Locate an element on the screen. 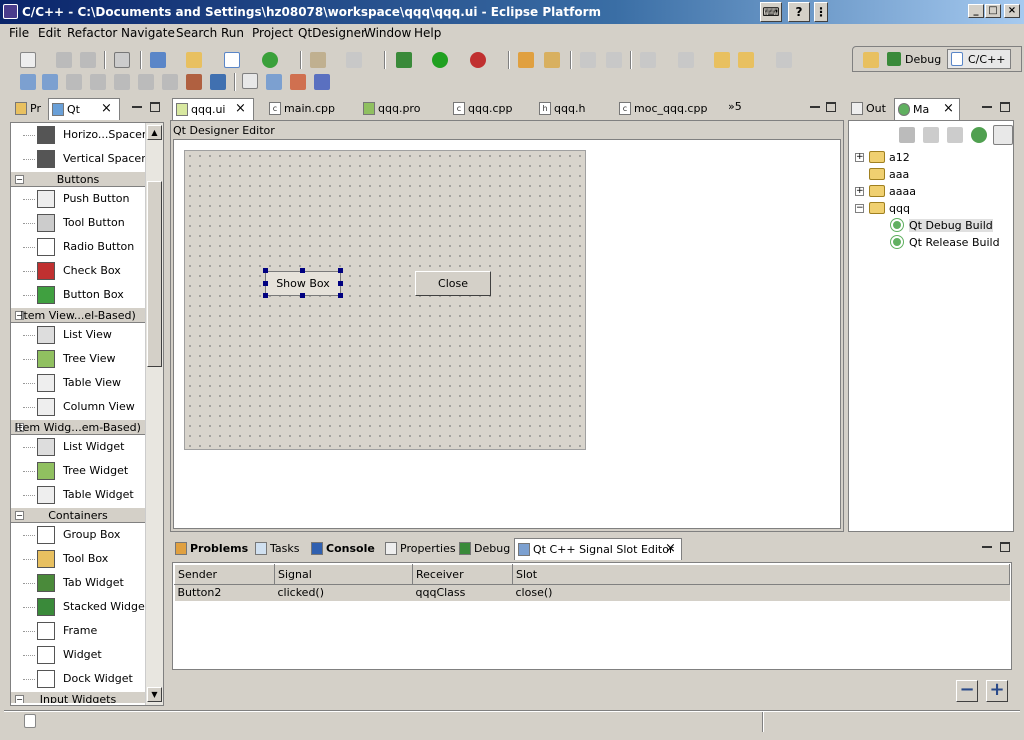 Image resolution: width=1024 pixels, height=740 pixels. build-icon is located at coordinates (318, 60).